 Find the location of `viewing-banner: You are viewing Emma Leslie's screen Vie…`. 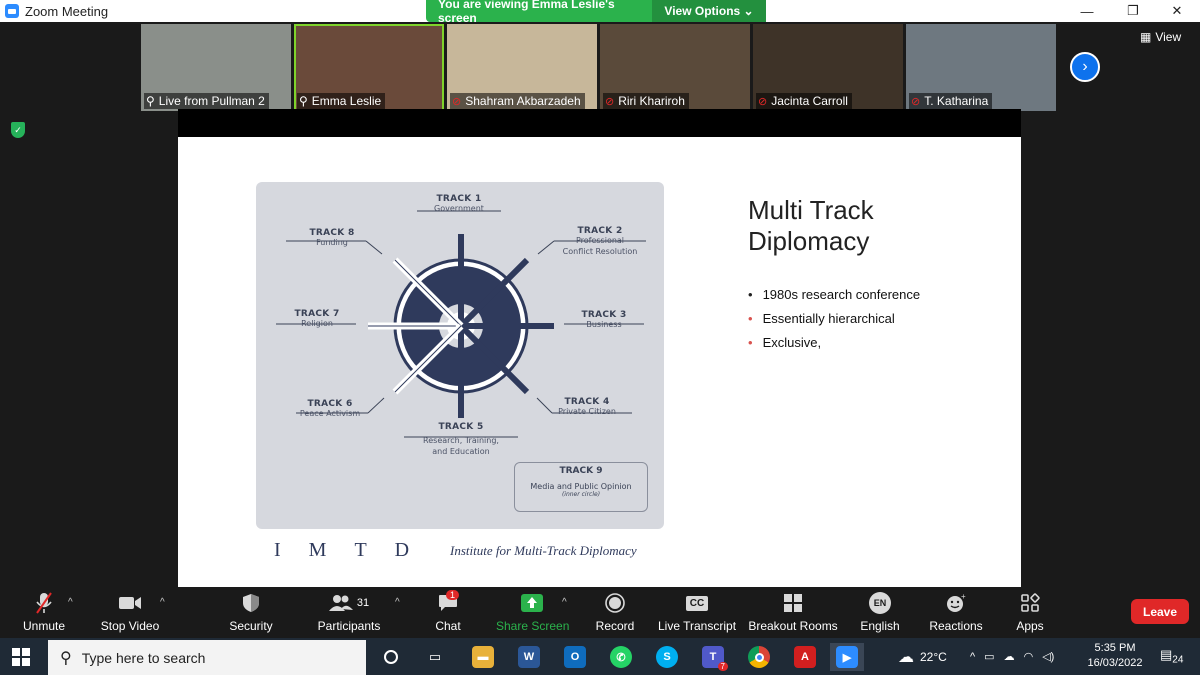

viewing-banner: You are viewing Emma Leslie's screen Vie… is located at coordinates (596, 12).